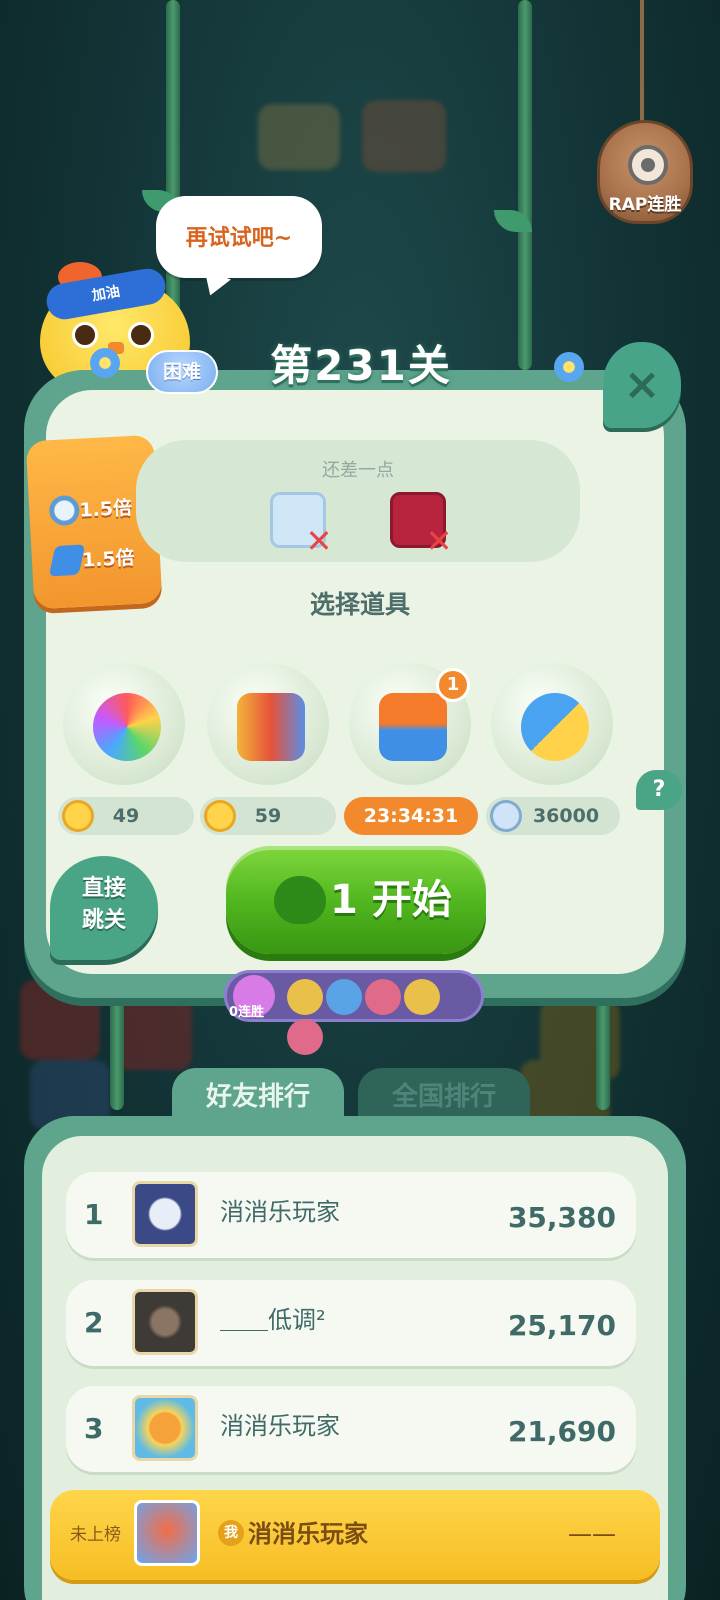 This screenshot has height=1600, width=720. I want to click on vine-right, so click(525, 185).